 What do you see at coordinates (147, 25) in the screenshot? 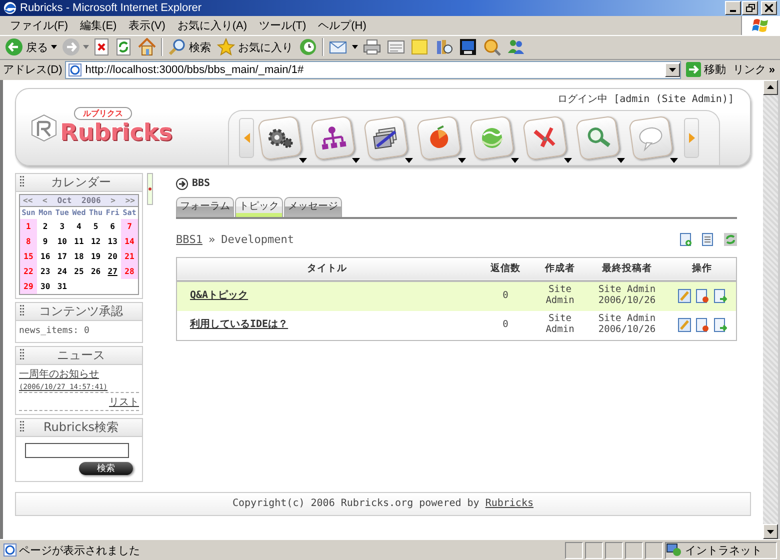
I see `menu-item: 表示(V)` at bounding box center [147, 25].